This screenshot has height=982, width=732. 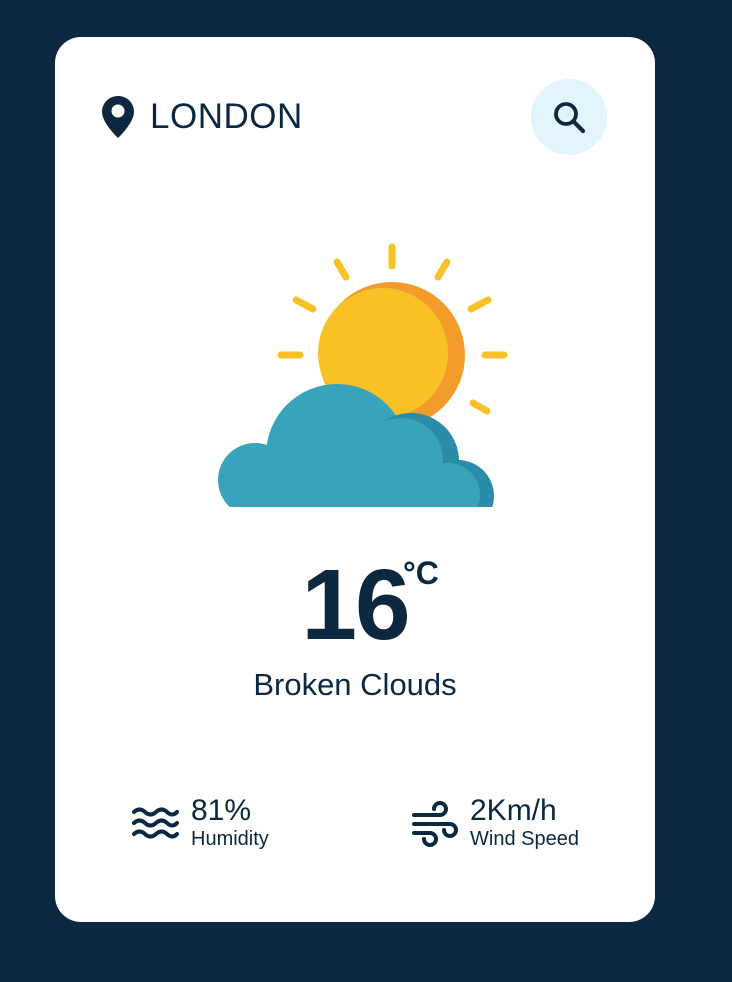 I want to click on search-button, so click(x=569, y=117).